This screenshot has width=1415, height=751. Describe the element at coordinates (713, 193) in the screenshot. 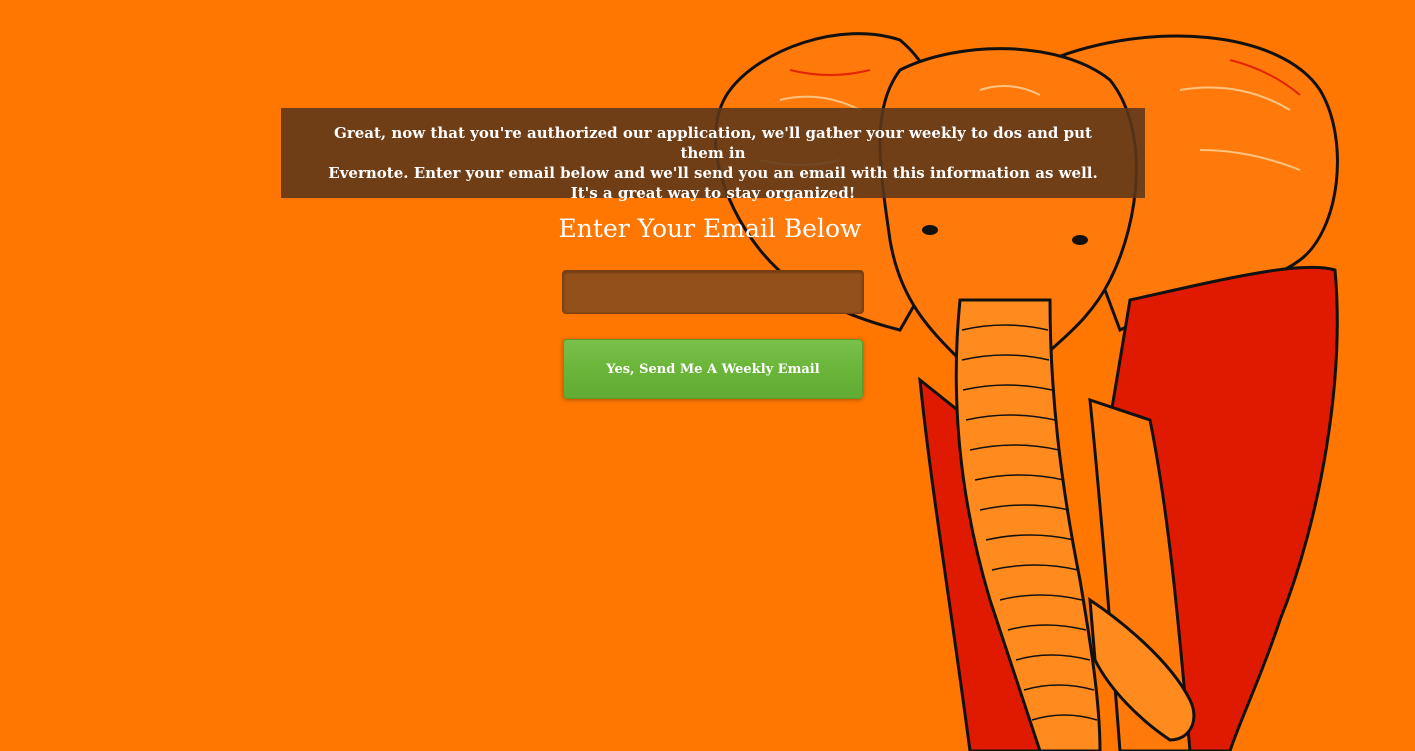

I see `banner-text-line-3: It's a great way to stay organized!` at that location.